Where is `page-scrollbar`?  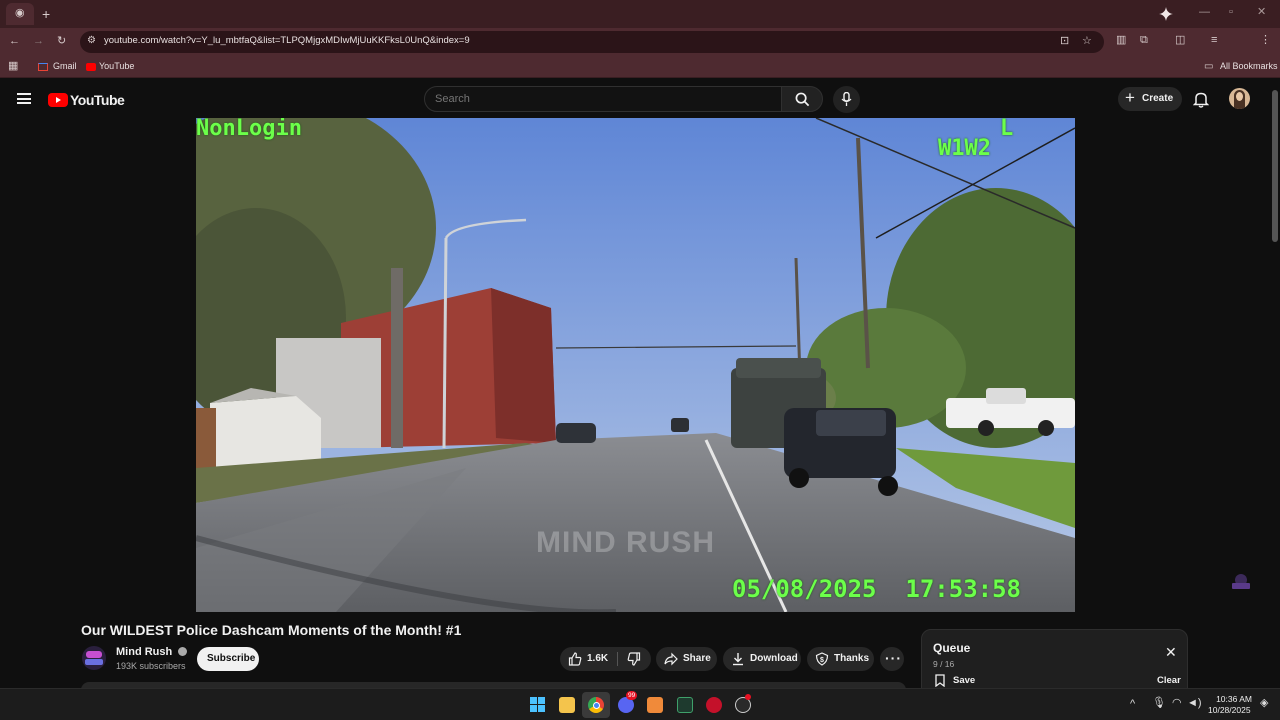
page-scrollbar is located at coordinates (1275, 166).